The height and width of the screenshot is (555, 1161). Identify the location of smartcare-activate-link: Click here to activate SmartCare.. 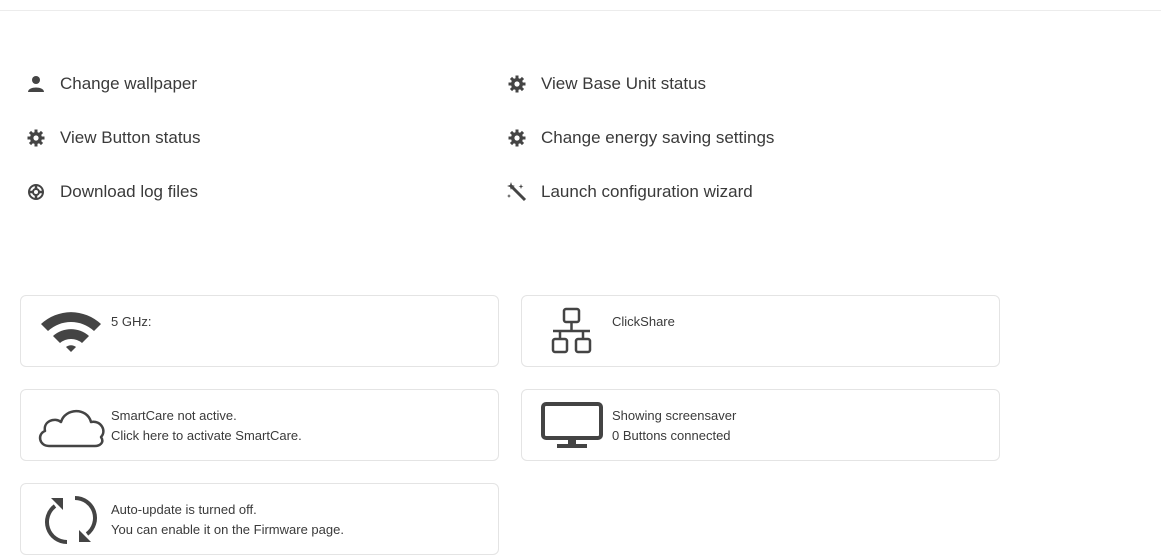
(206, 436).